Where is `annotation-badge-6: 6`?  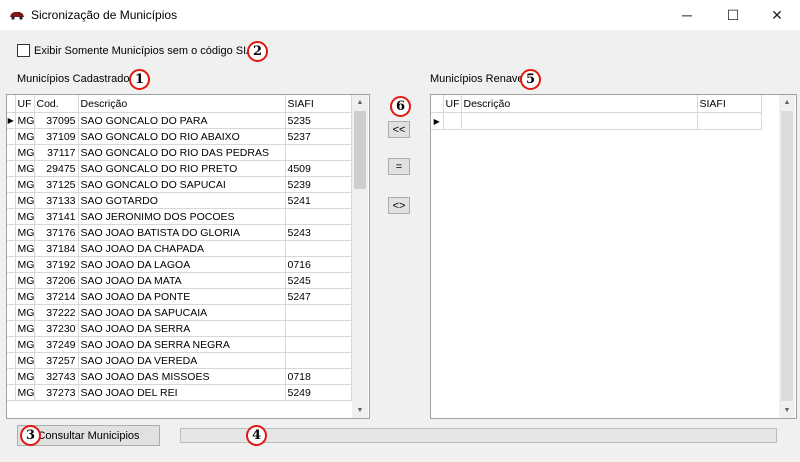 annotation-badge-6: 6 is located at coordinates (400, 106).